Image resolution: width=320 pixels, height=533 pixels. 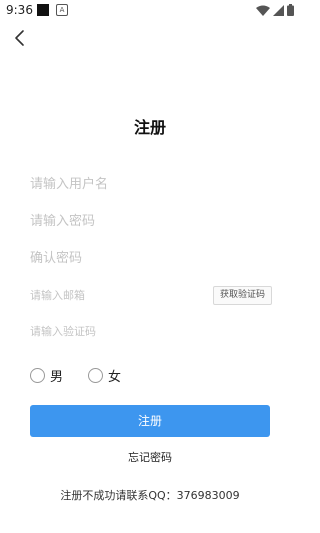 I want to click on register-button: 注册, so click(x=150, y=421).